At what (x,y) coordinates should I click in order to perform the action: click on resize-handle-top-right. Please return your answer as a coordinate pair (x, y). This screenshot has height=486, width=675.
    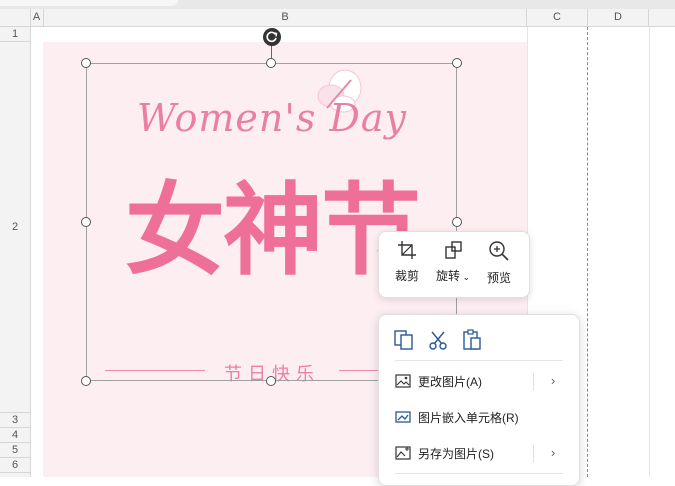
    Looking at the image, I should click on (457, 63).